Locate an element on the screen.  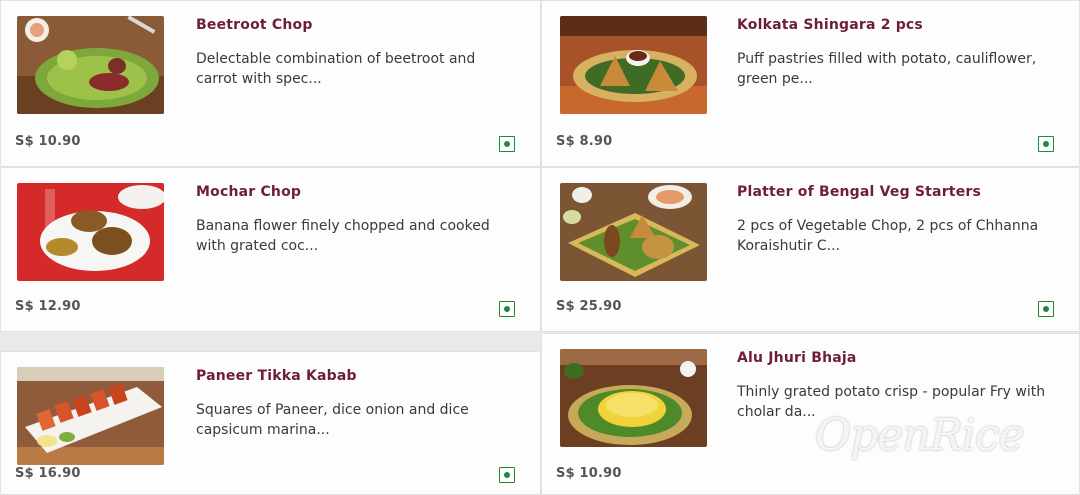
openrice-watermark: OpenRice is located at coordinates (919, 435).